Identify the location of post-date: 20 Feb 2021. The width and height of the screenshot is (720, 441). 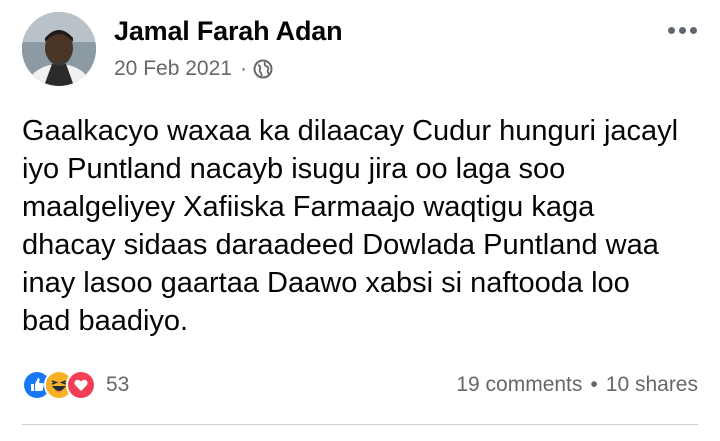
(173, 69).